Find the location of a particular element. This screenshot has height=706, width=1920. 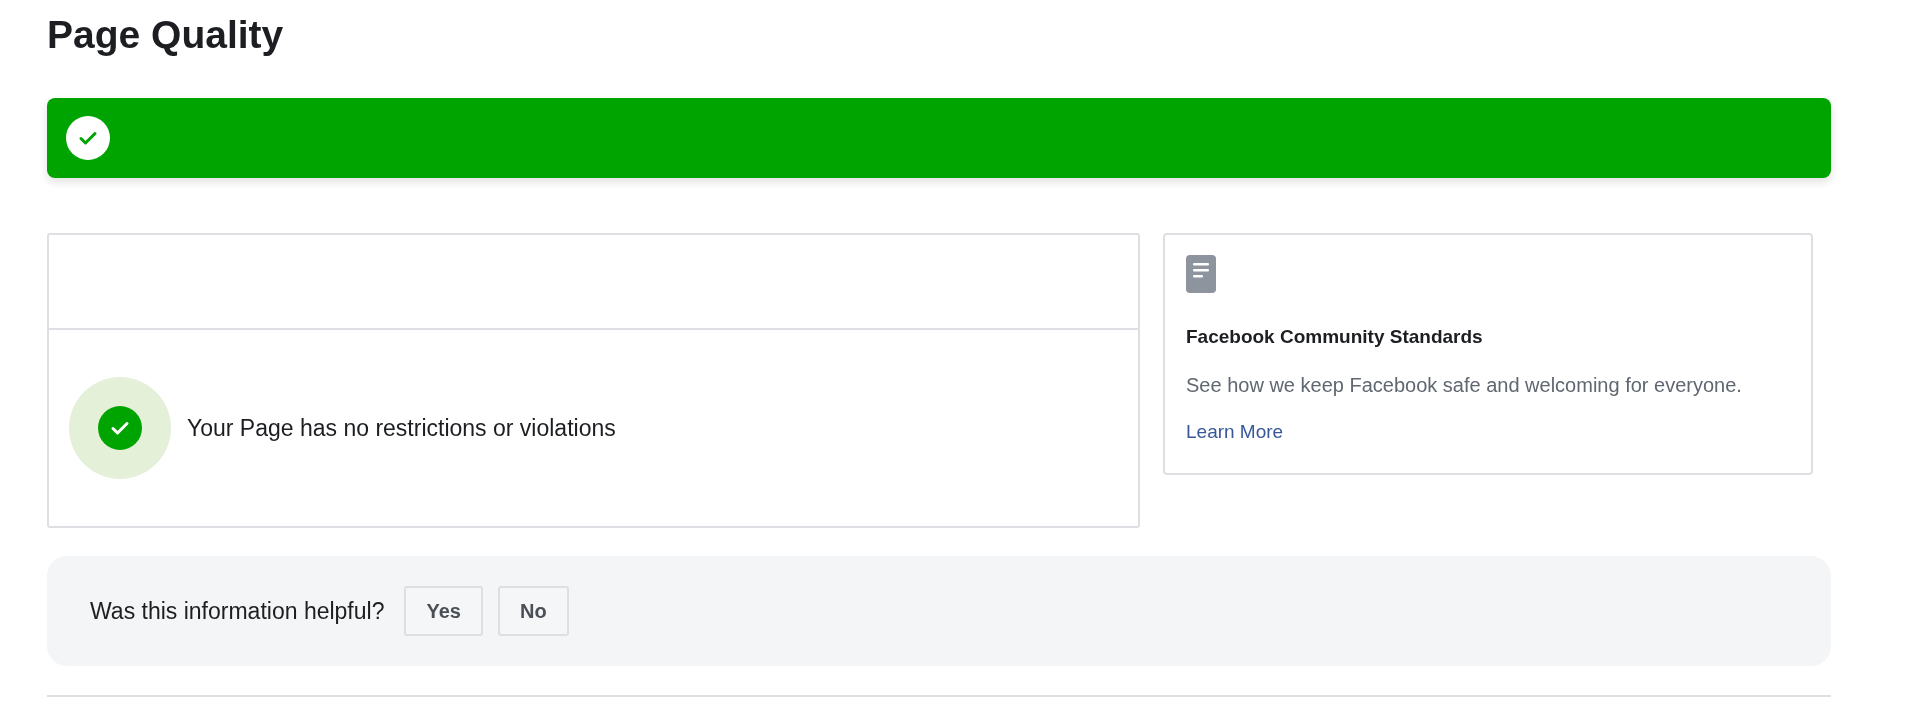

status-message: Your Page has no restrictions or violations is located at coordinates (401, 428).